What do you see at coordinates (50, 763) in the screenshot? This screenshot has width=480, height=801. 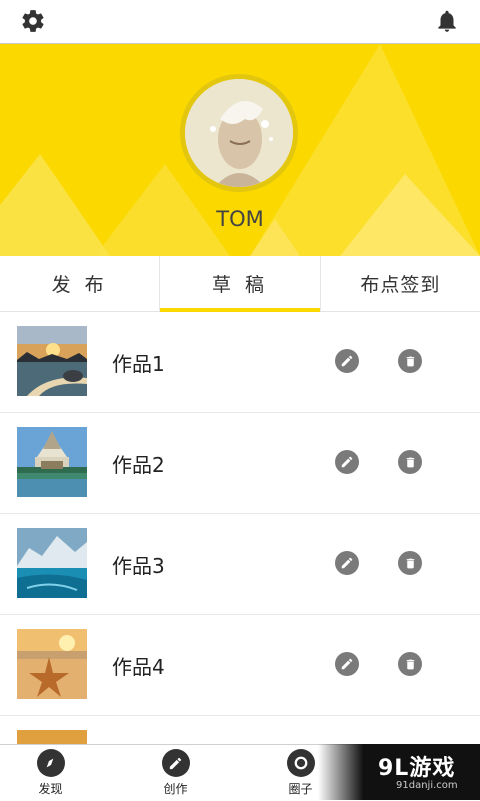 I see `compass-icon` at bounding box center [50, 763].